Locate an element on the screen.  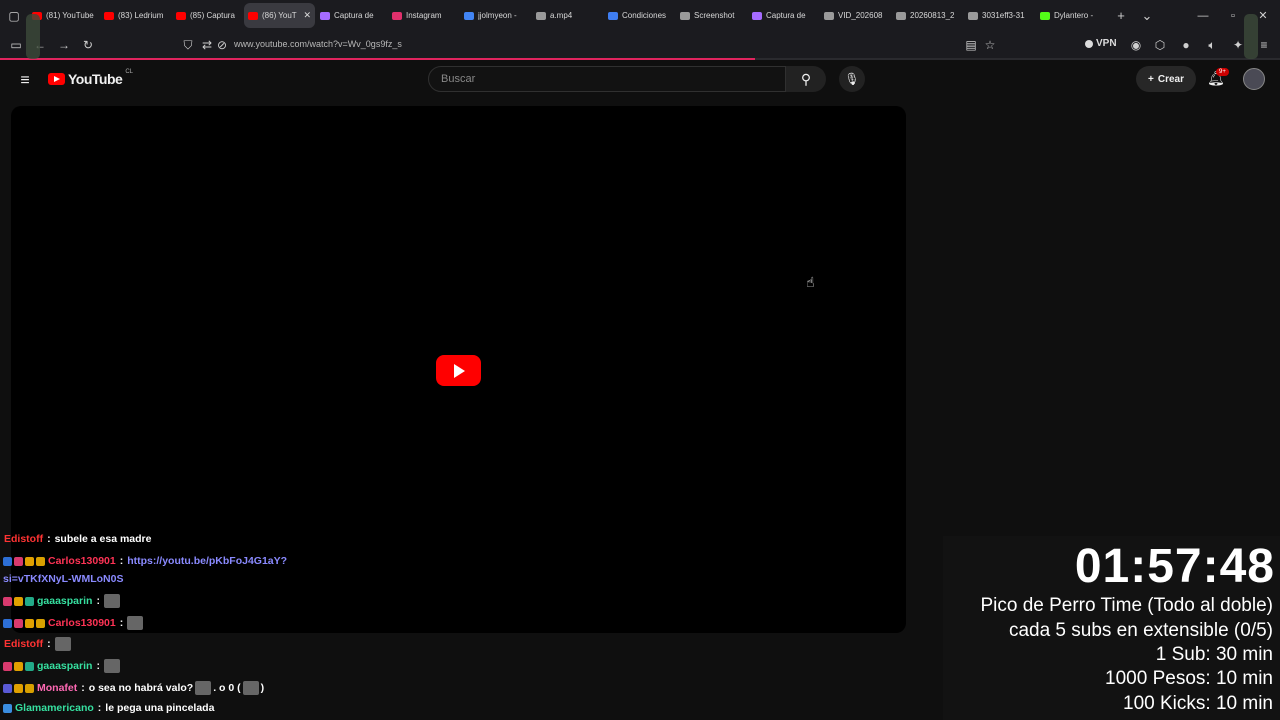
youtube-play-logo-icon is located at coordinates (56, 79).